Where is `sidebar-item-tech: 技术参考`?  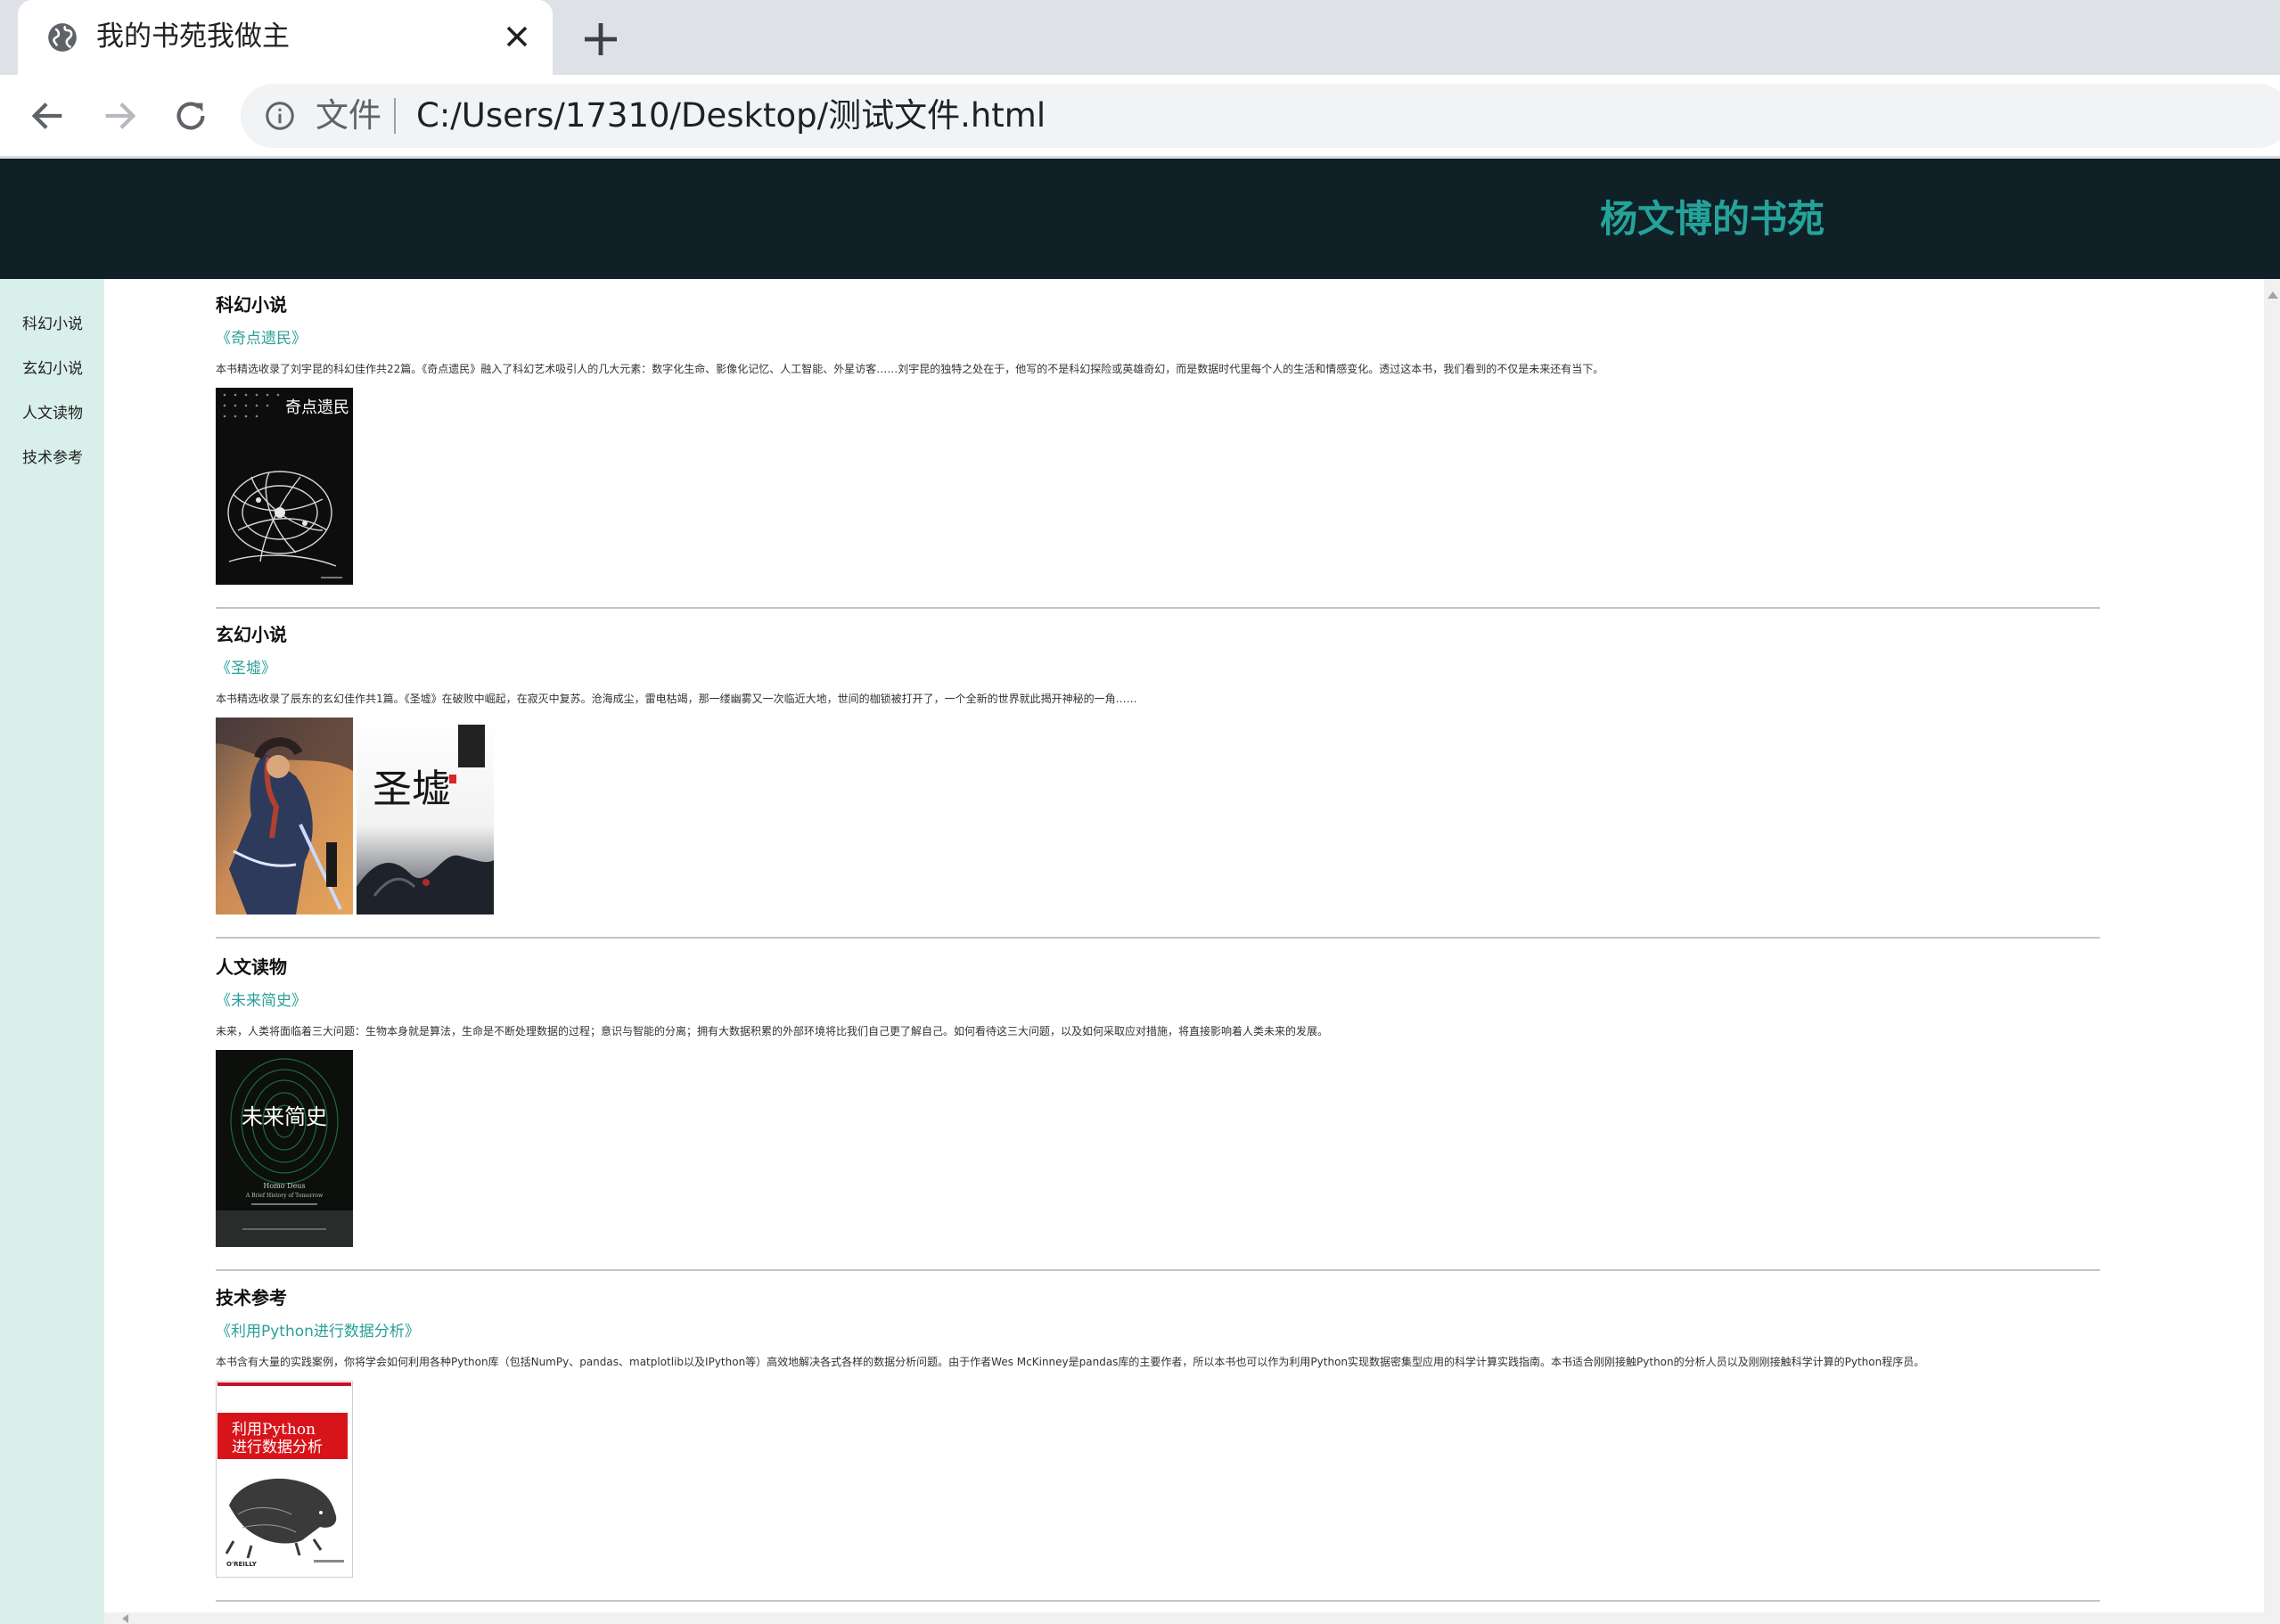 sidebar-item-tech: 技术参考 is located at coordinates (52, 458).